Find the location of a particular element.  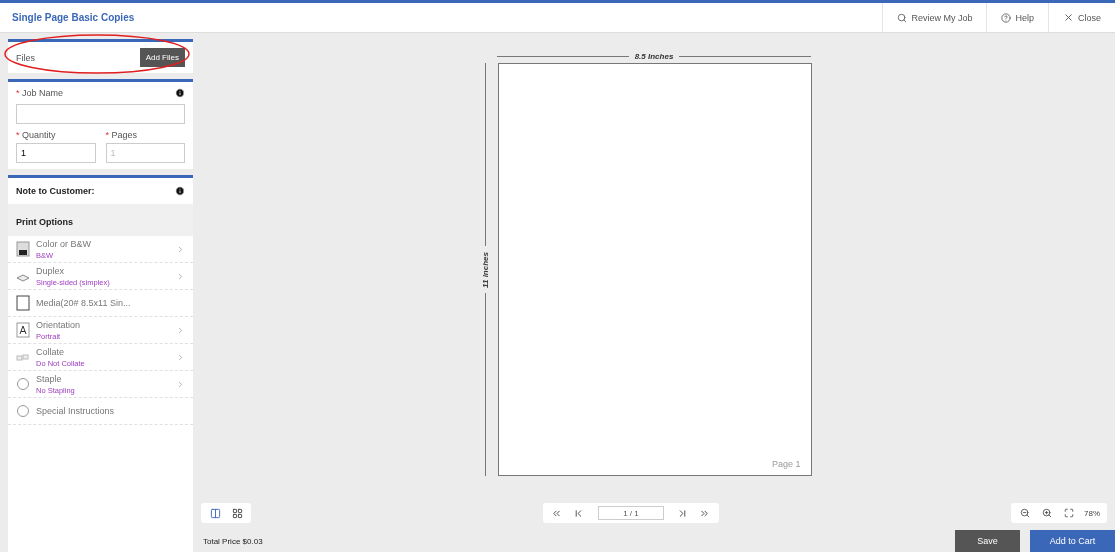

close-icon is located at coordinates (1068, 17).